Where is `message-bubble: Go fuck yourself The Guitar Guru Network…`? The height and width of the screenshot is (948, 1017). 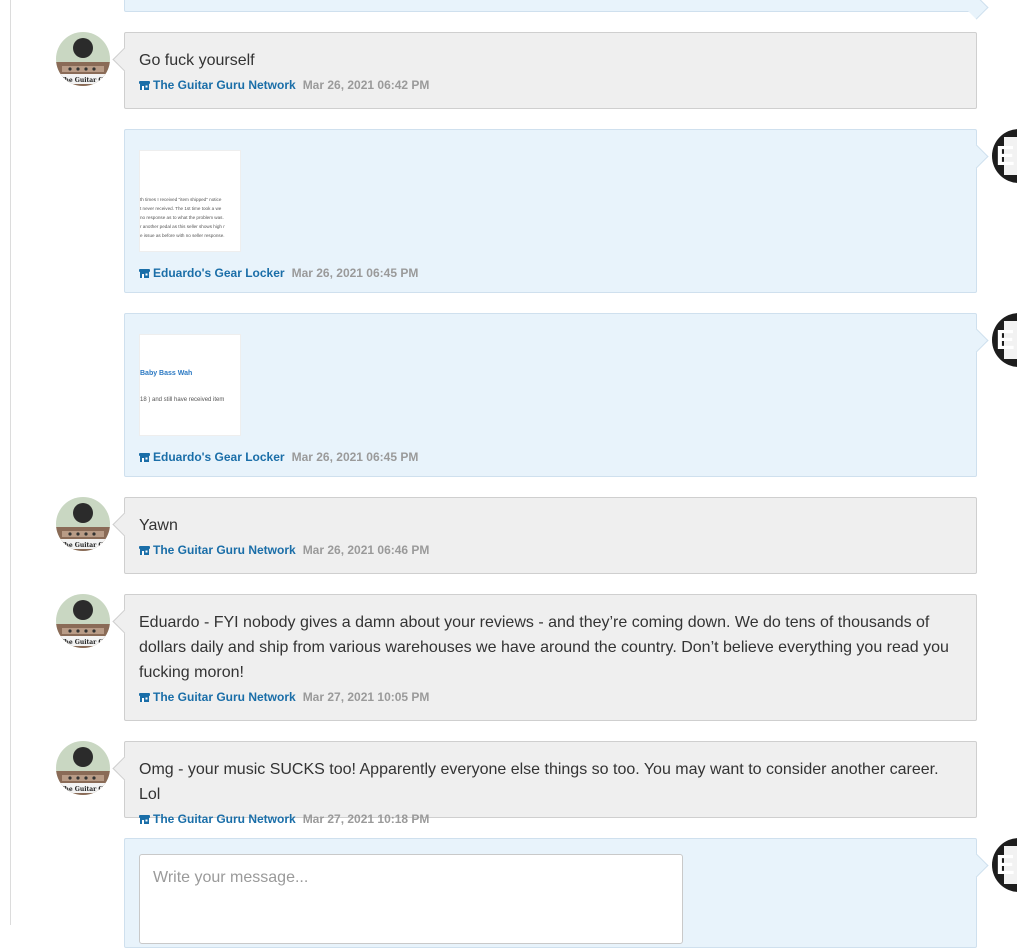 message-bubble: Go fuck yourself The Guitar Guru Network… is located at coordinates (550, 70).